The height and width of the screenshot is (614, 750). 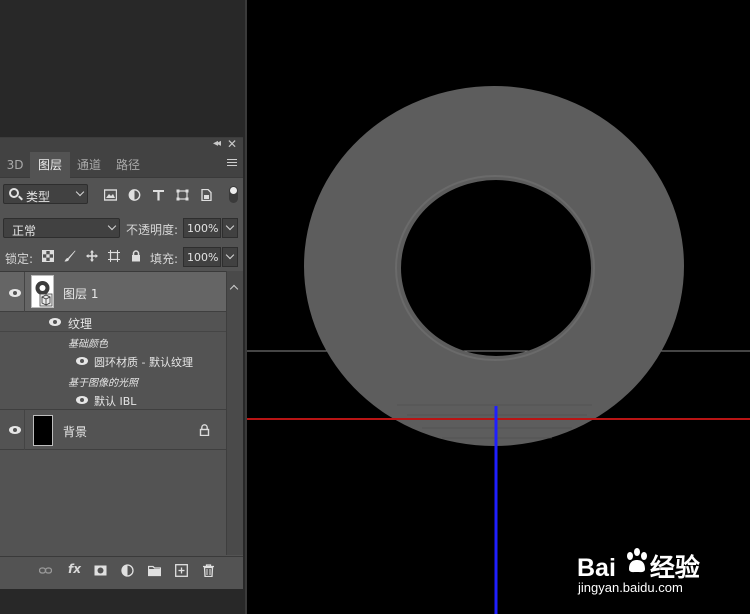 I want to click on layer-name: 图层 1, so click(x=80, y=293).